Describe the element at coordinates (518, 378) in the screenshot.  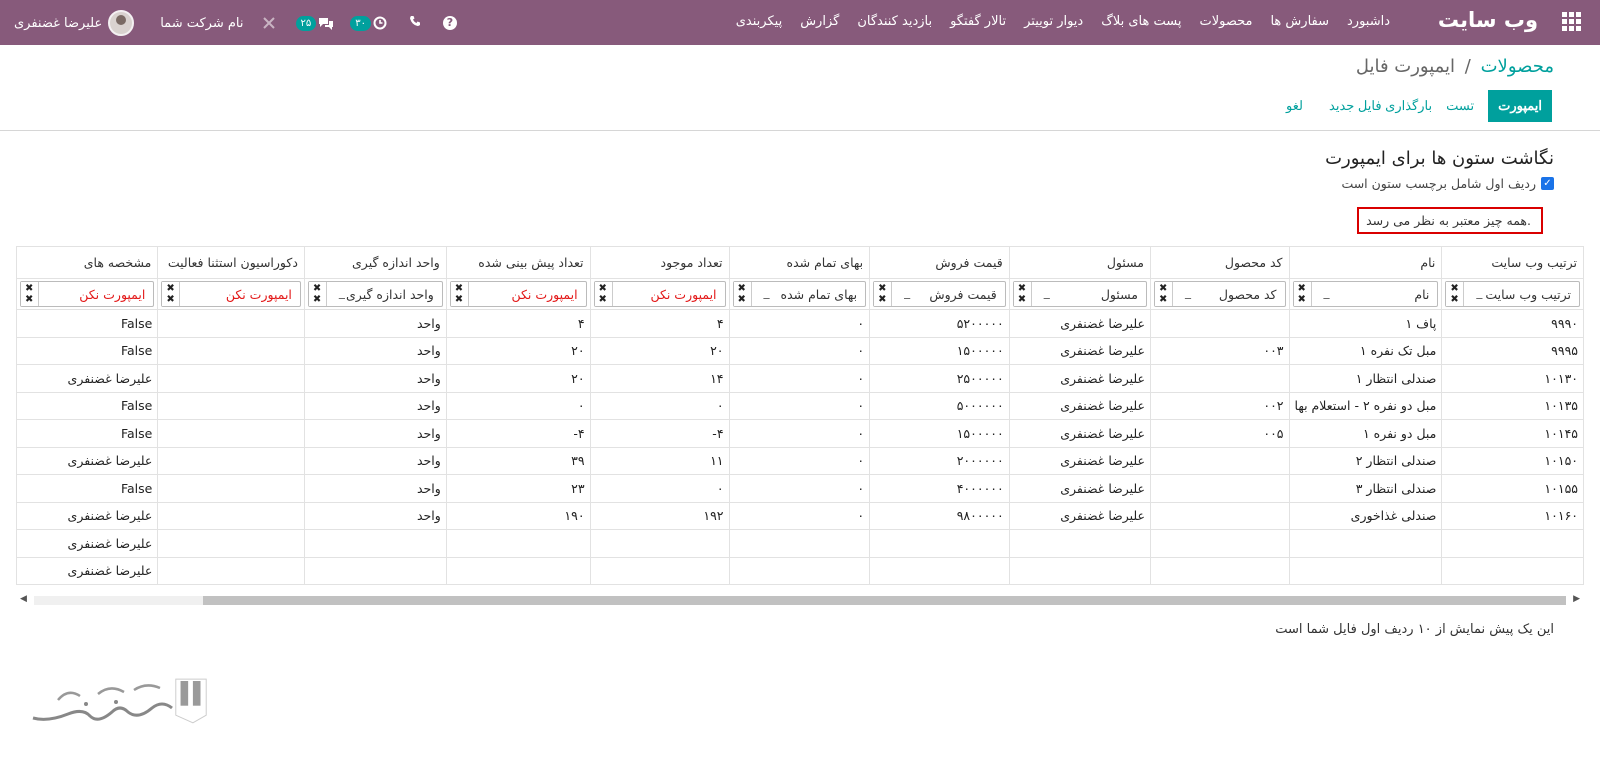
I see `table-cell: ۲۰` at that location.